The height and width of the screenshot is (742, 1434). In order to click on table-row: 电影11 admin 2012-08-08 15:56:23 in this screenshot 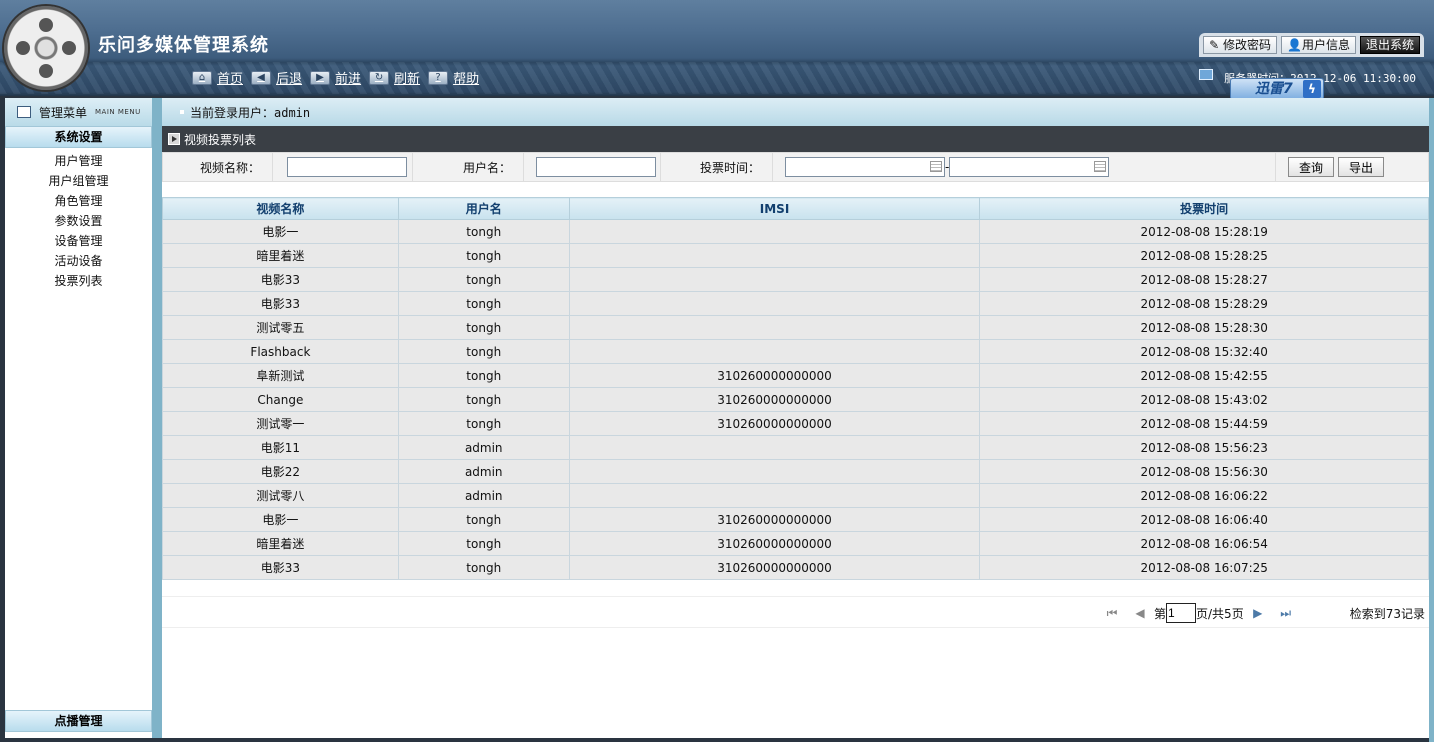, I will do `click(795, 447)`.